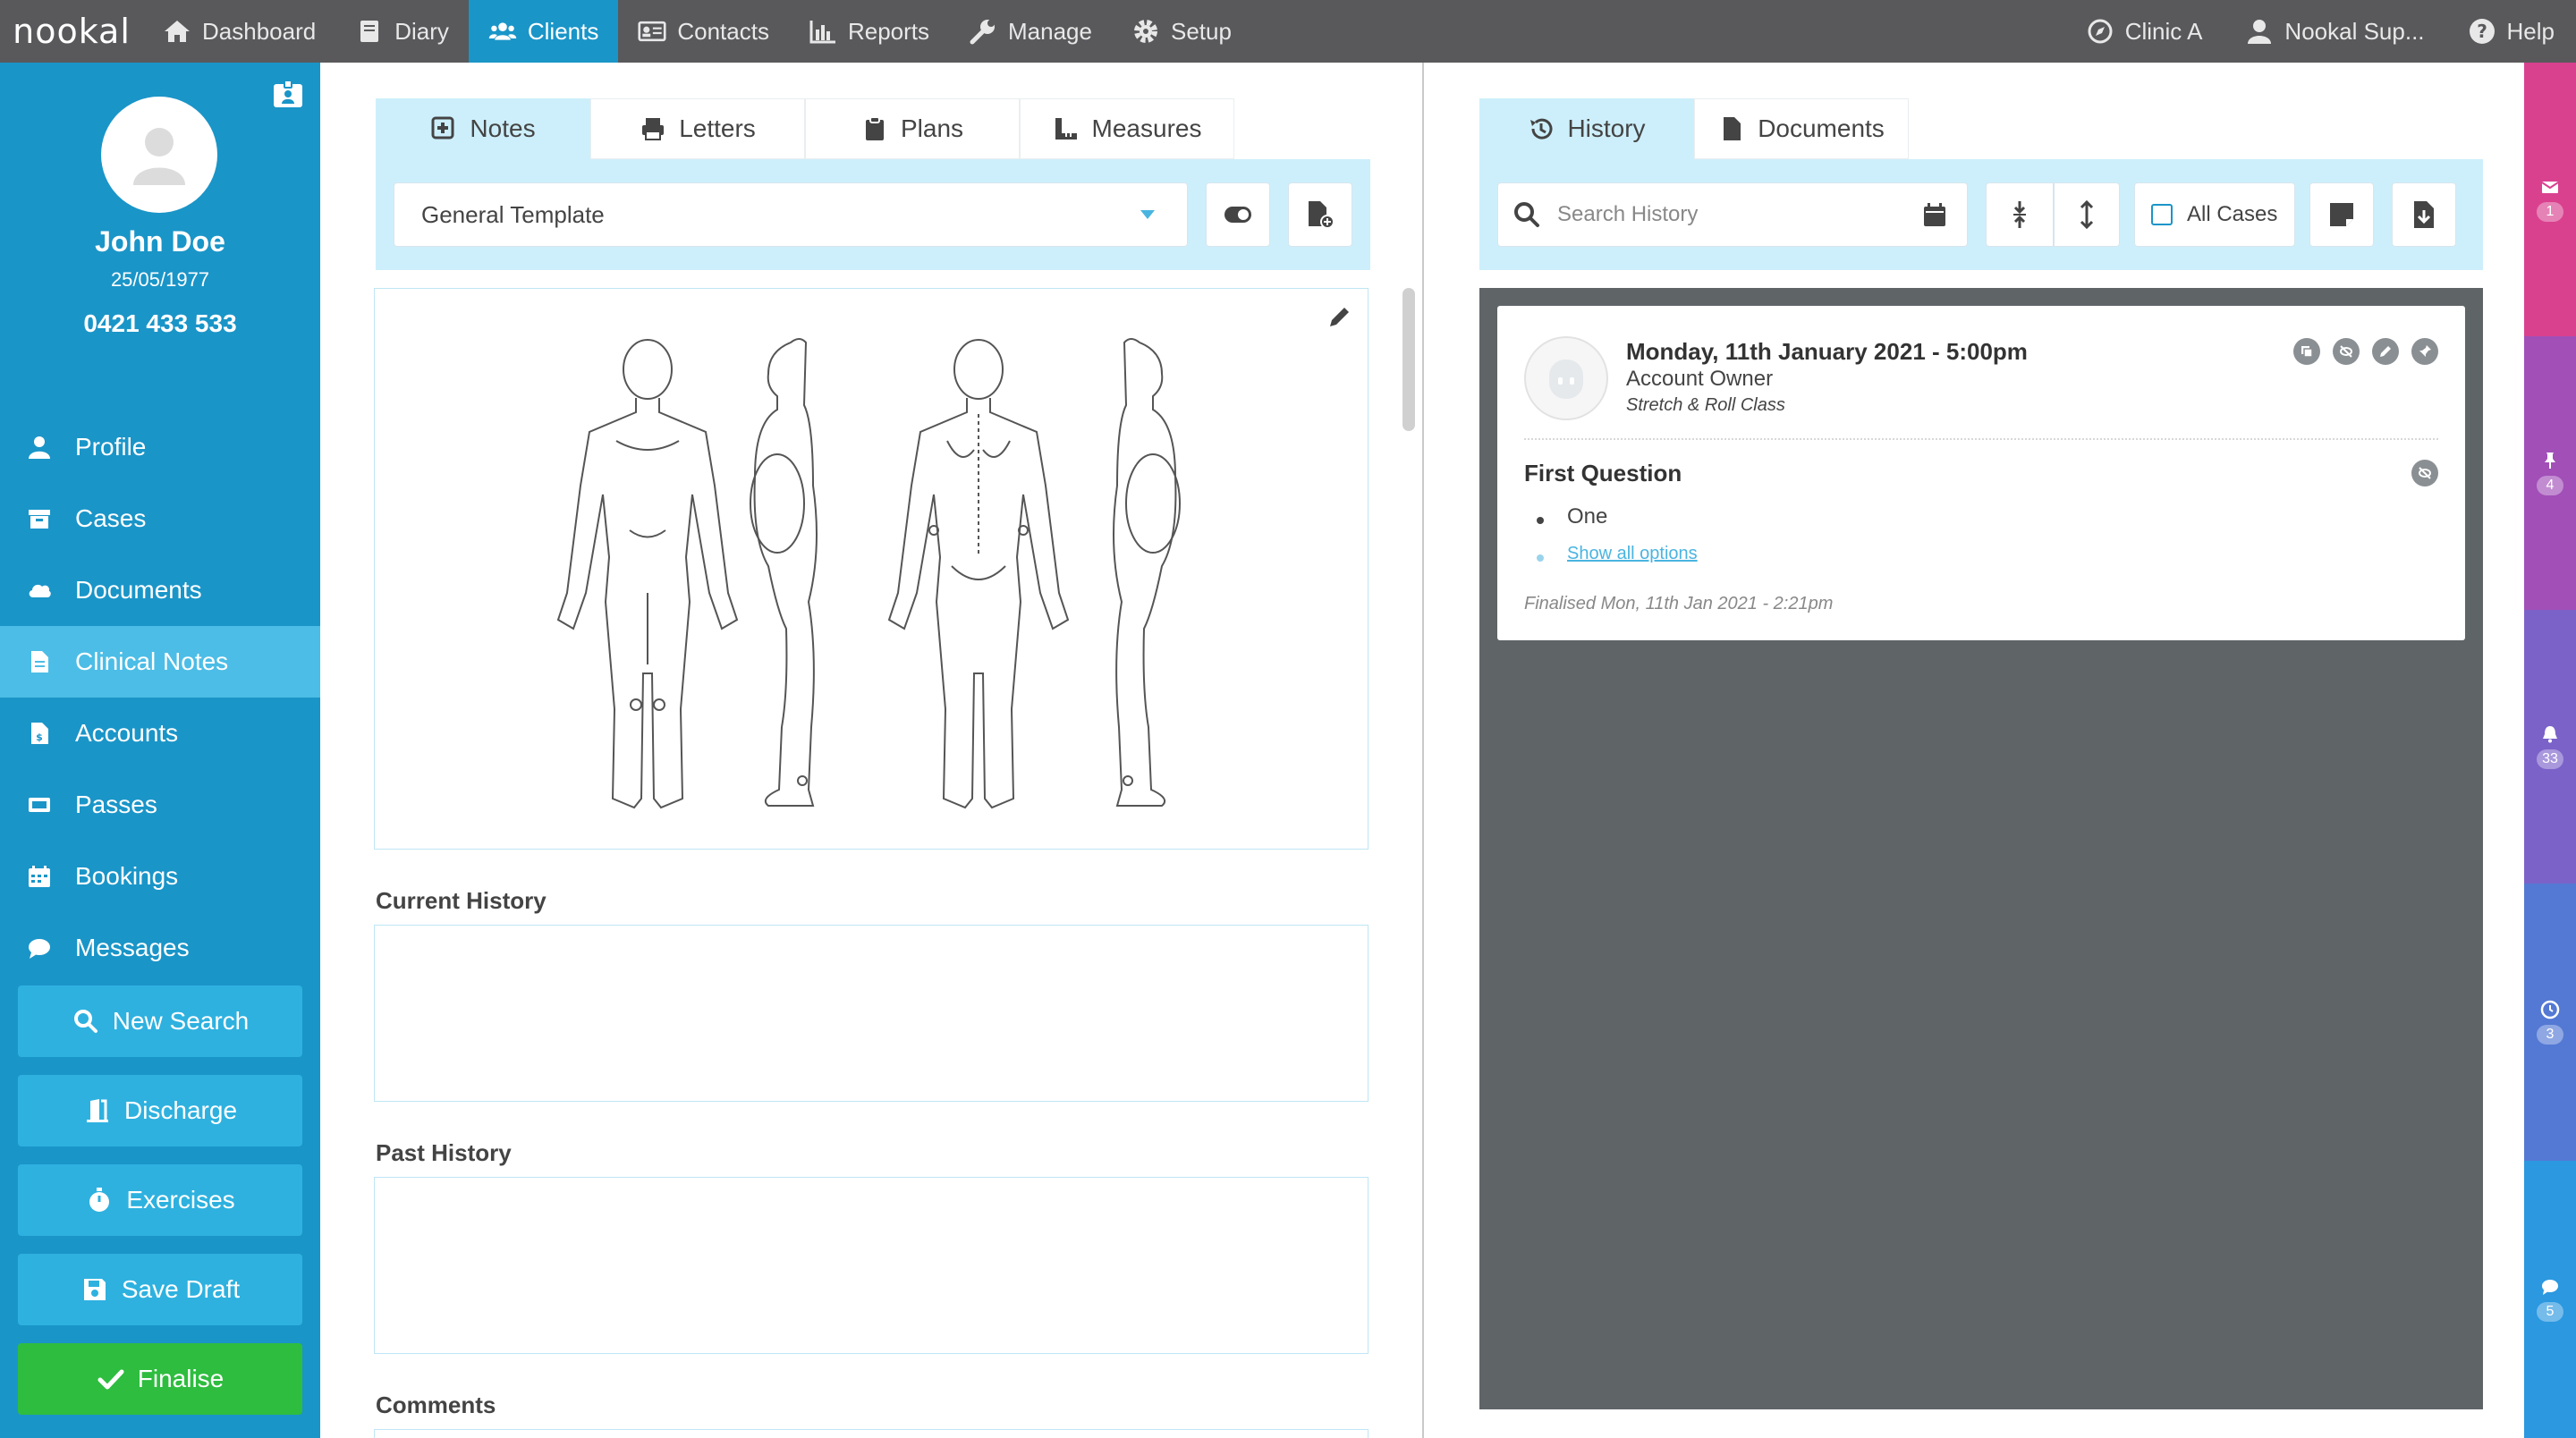 The height and width of the screenshot is (1438, 2576). I want to click on template-select-value: General Template, so click(513, 214).